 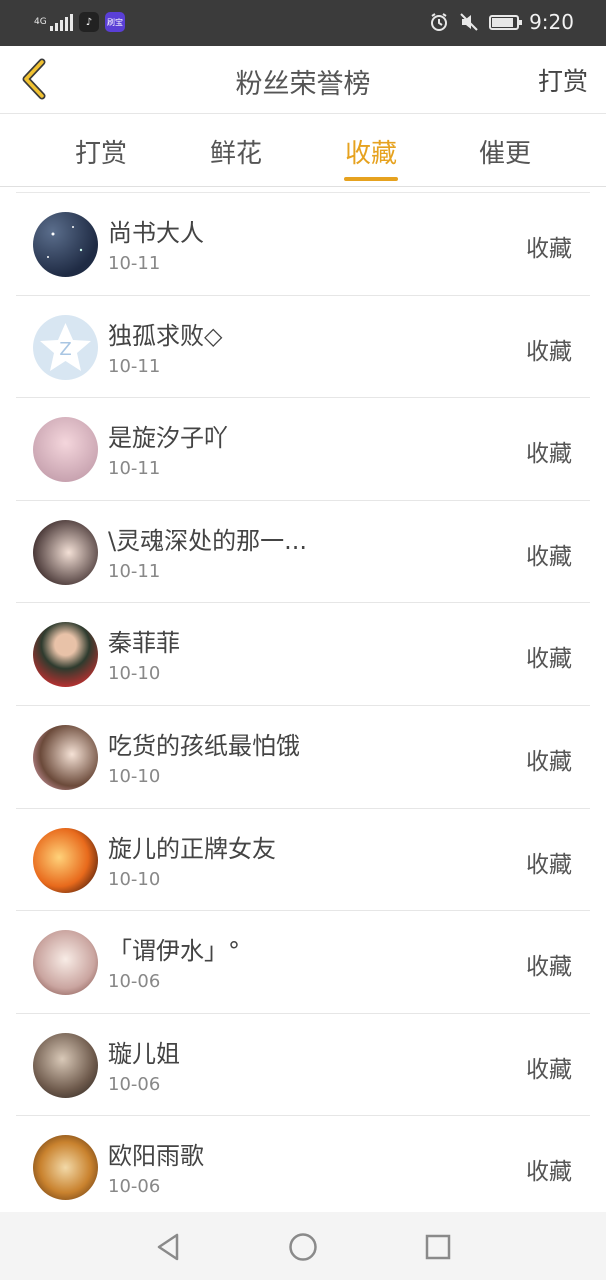 What do you see at coordinates (563, 80) in the screenshot?
I see `reward-button: 打赏` at bounding box center [563, 80].